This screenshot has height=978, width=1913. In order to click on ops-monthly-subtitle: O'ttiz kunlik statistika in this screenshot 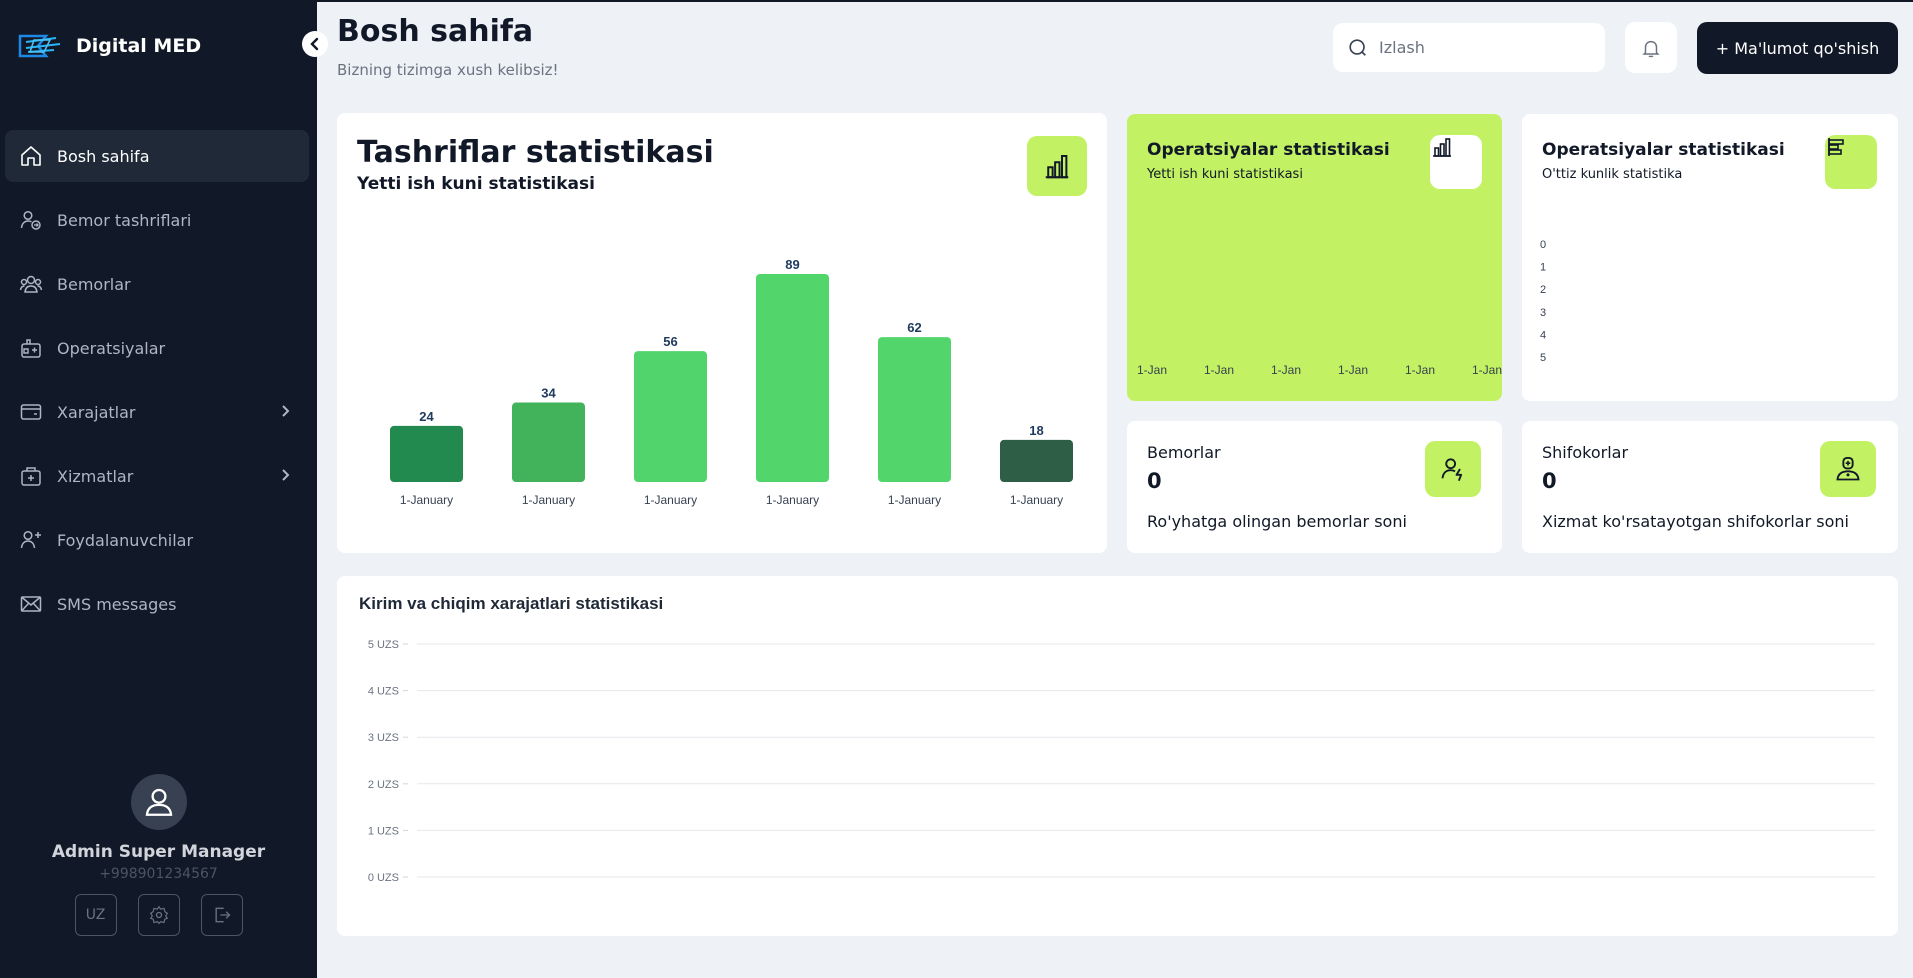, I will do `click(1612, 174)`.